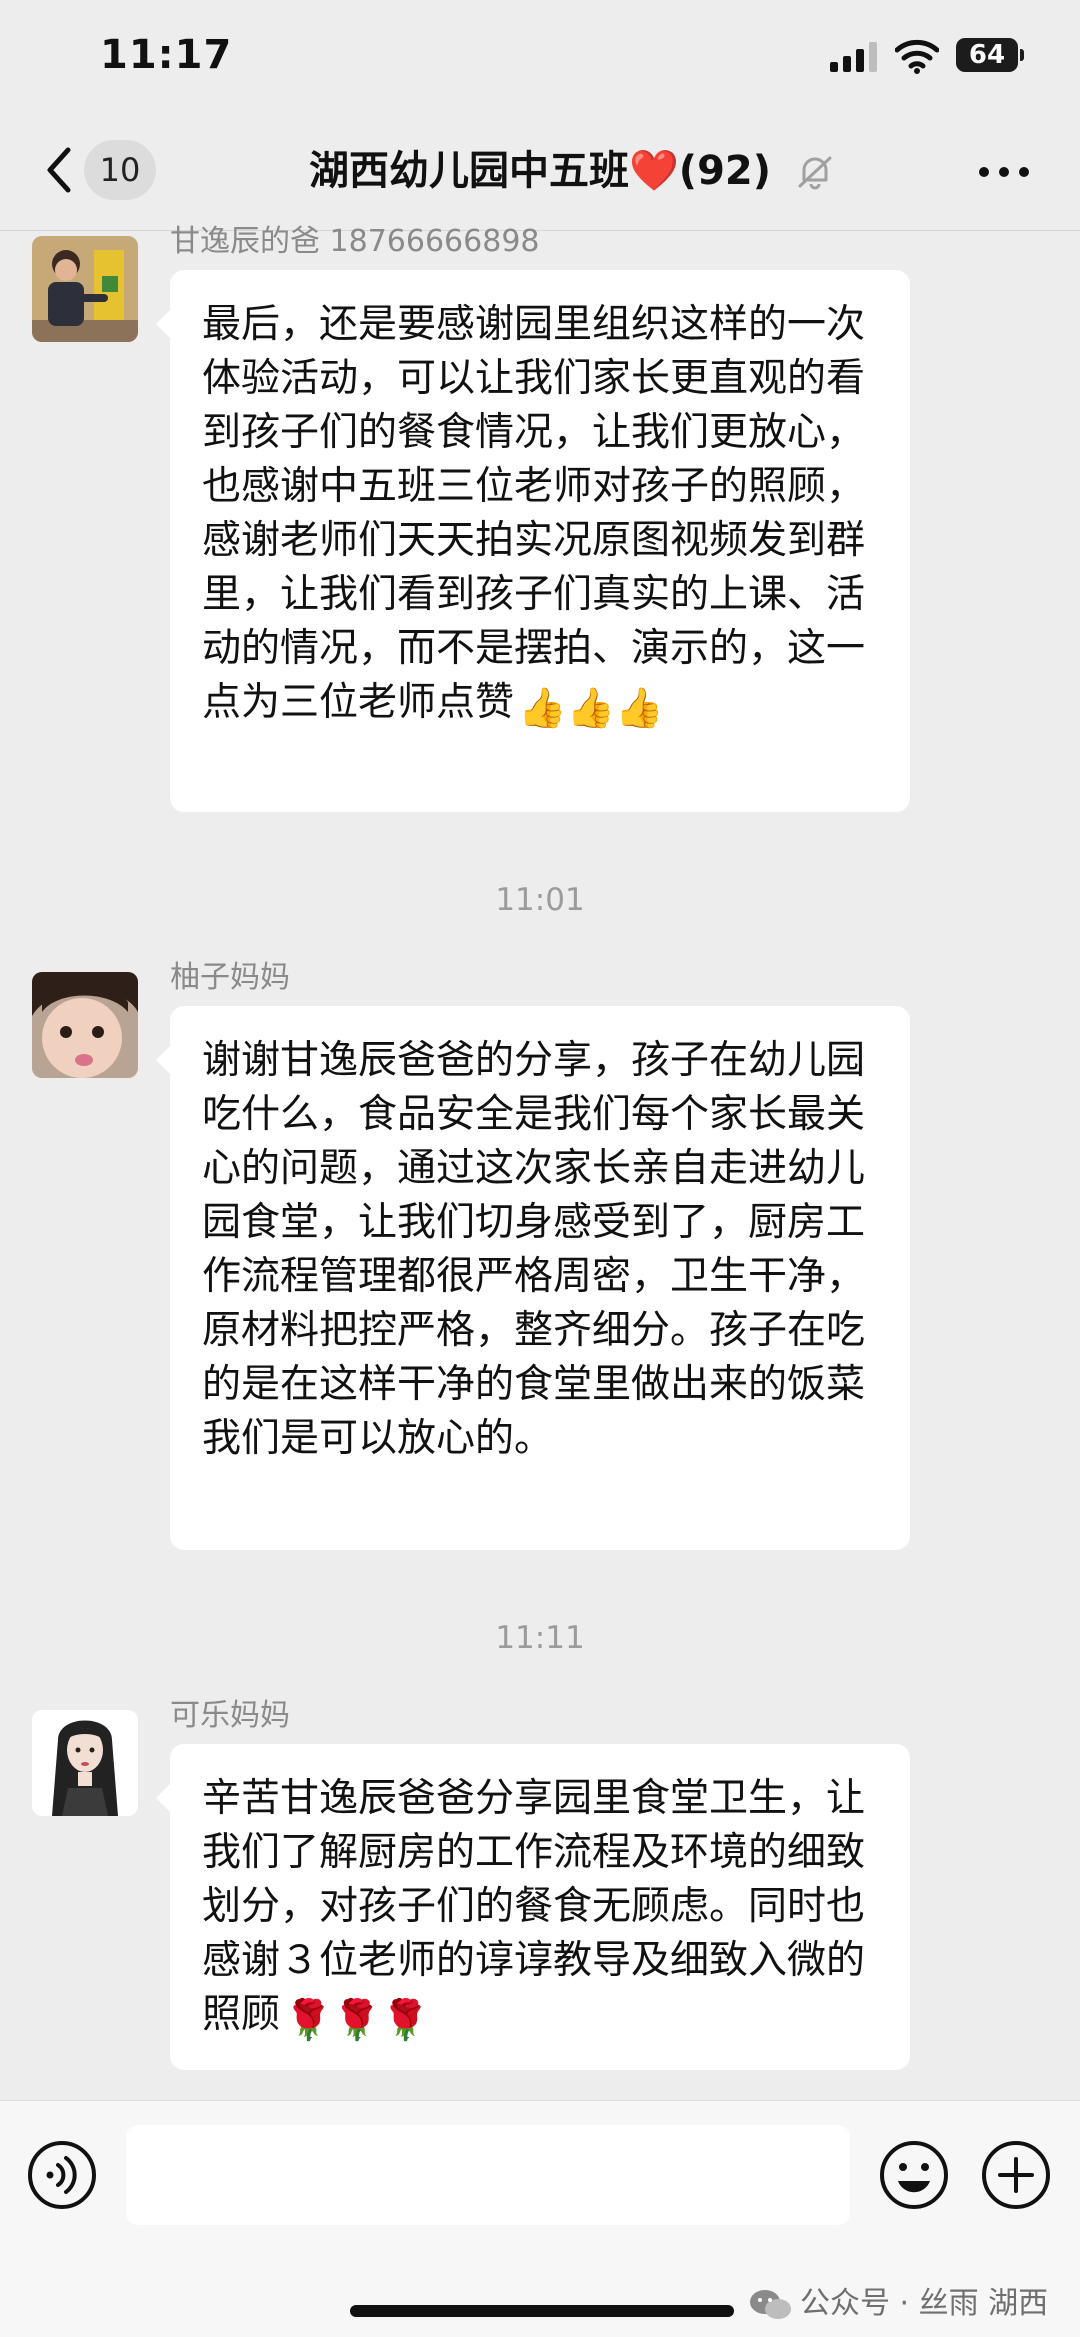  What do you see at coordinates (540, 59) in the screenshot?
I see `status-bar: 11:17 64` at bounding box center [540, 59].